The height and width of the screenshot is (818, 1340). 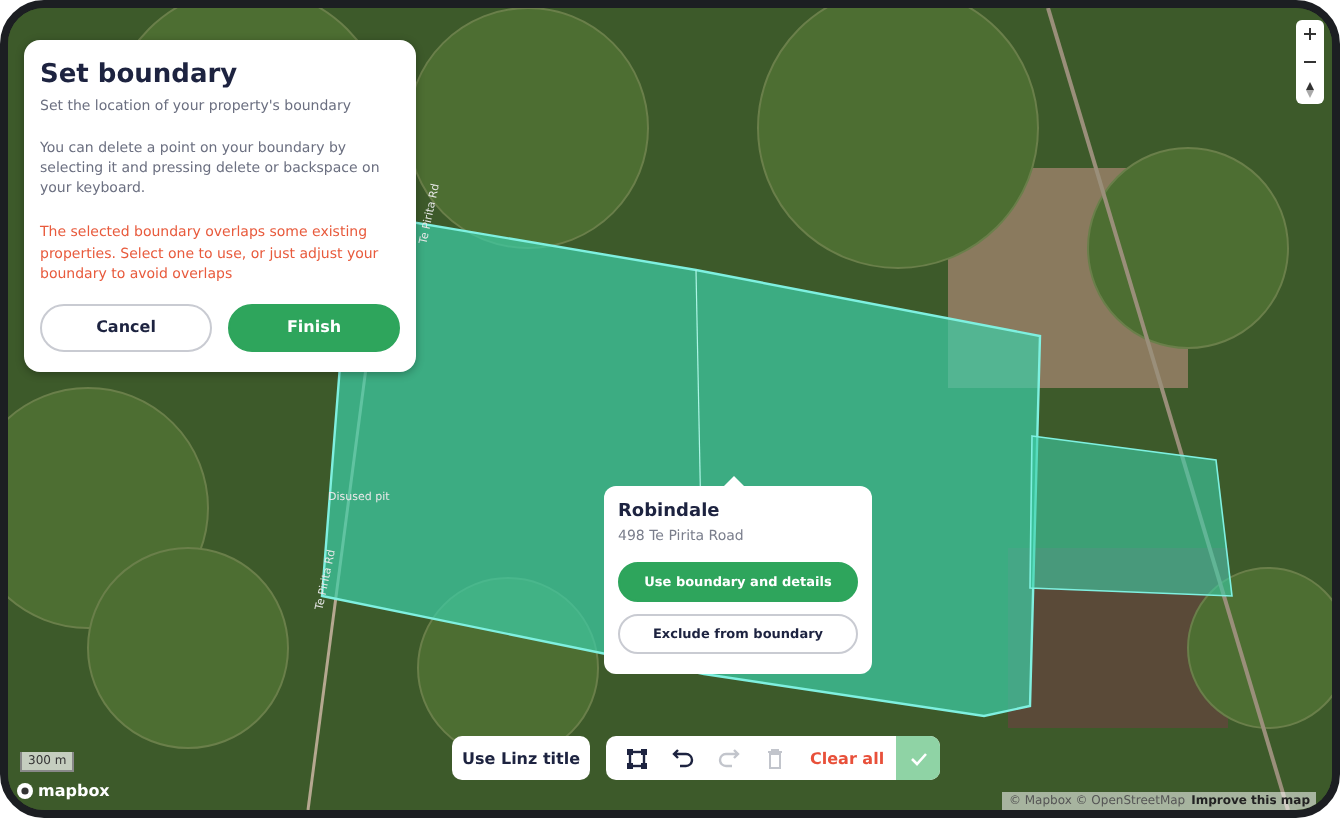 What do you see at coordinates (775, 758) in the screenshot?
I see `trash-icon` at bounding box center [775, 758].